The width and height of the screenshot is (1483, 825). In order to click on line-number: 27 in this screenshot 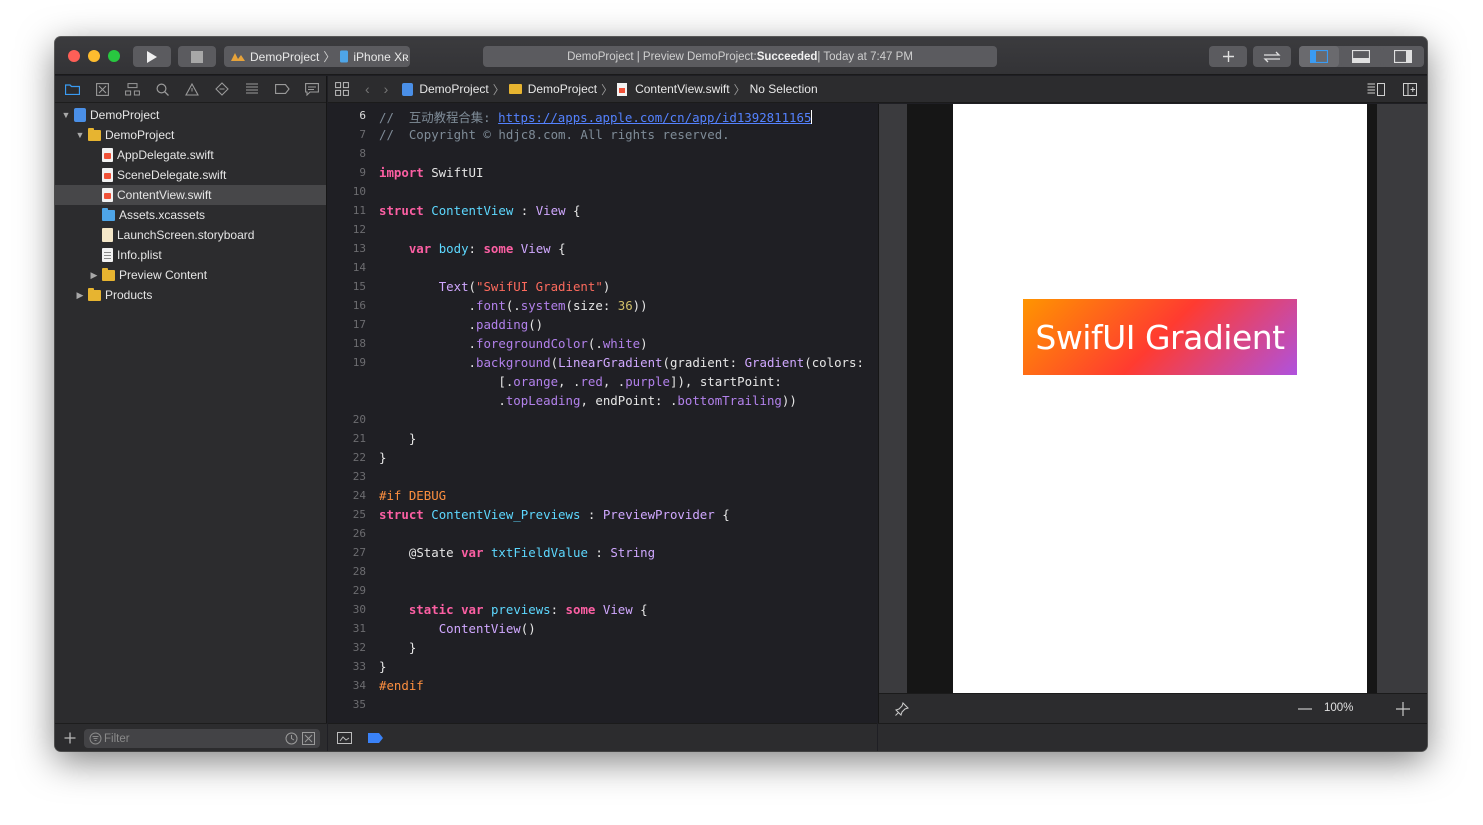, I will do `click(359, 552)`.